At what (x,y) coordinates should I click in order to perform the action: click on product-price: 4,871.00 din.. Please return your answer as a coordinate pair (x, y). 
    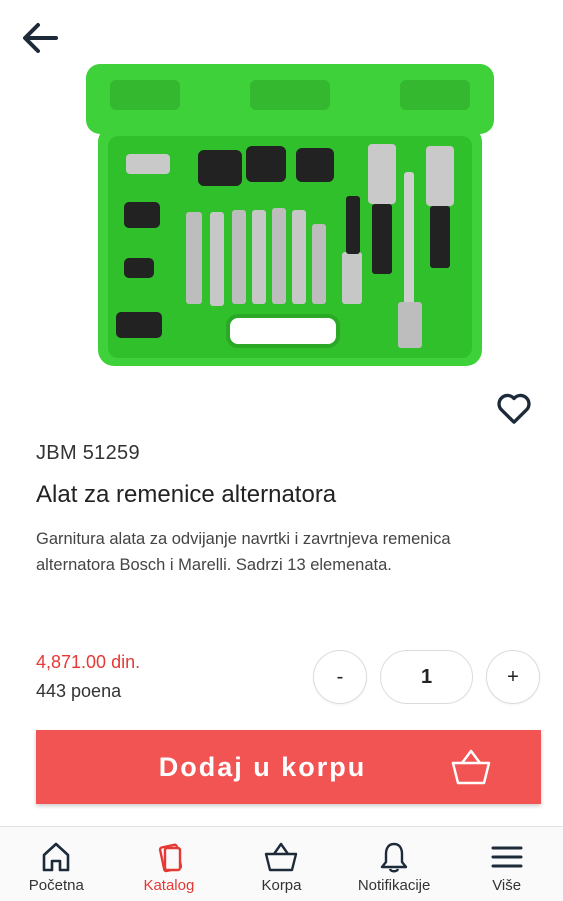
    Looking at the image, I should click on (88, 662).